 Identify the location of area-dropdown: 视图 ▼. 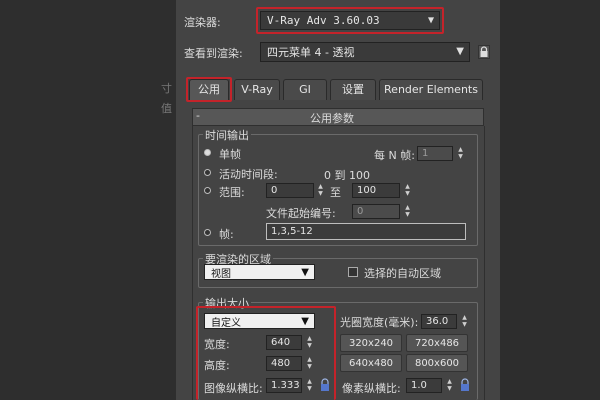
(259, 272).